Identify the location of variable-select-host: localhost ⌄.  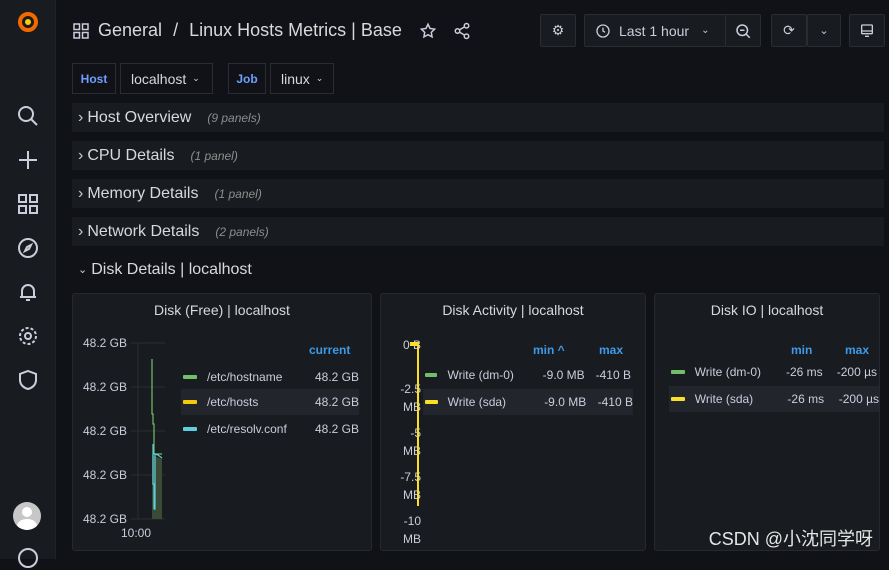
(166, 78).